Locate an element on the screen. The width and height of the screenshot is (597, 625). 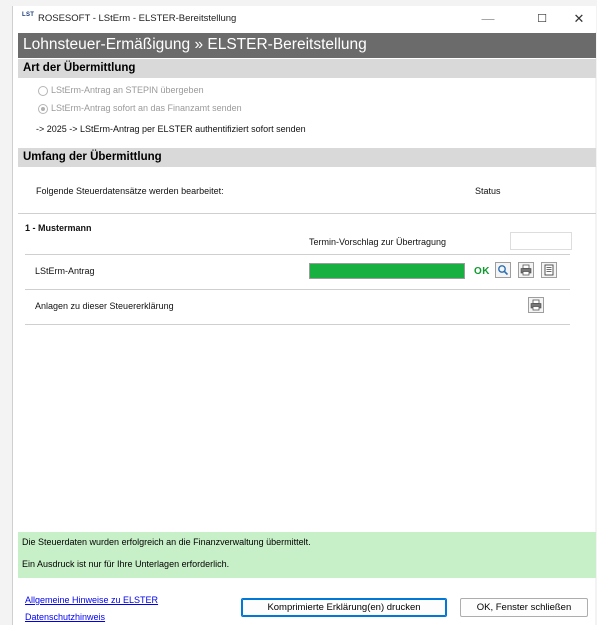
document-button is located at coordinates (549, 270).